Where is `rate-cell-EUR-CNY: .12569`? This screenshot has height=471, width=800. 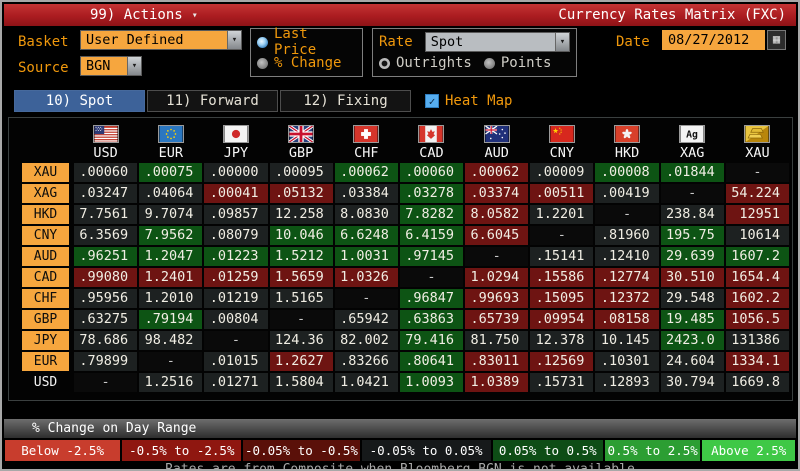
rate-cell-EUR-CNY: .12569 is located at coordinates (562, 361).